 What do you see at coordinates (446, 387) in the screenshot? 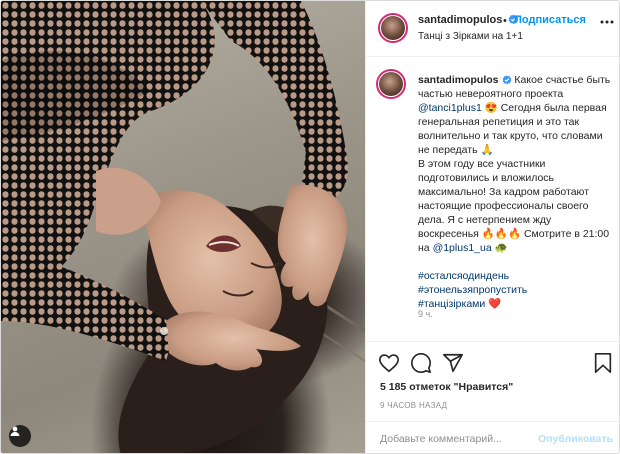
I see `likes-count: 5 185 отметок "Нравится"` at bounding box center [446, 387].